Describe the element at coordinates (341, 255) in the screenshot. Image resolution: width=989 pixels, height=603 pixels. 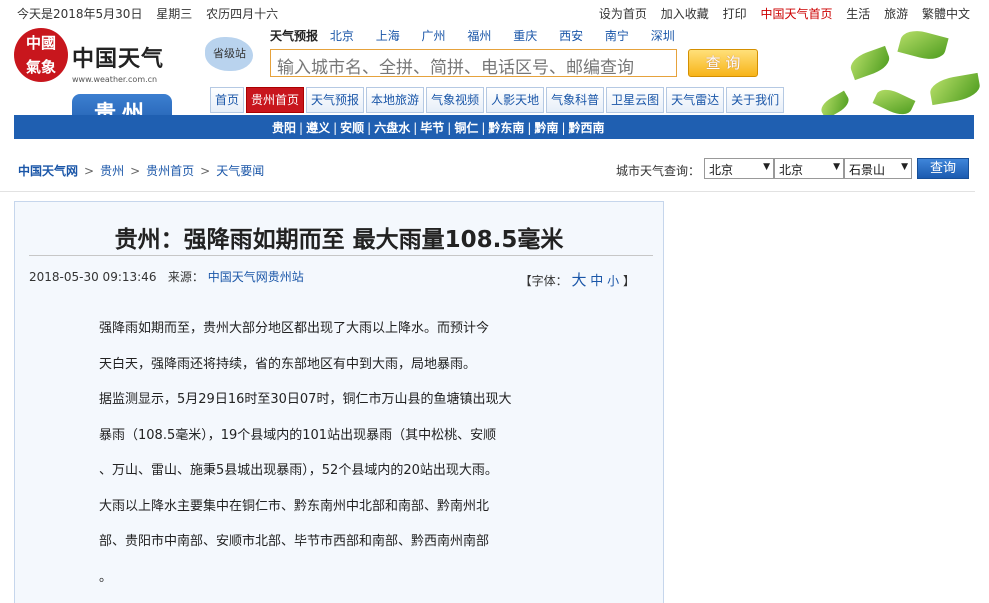
I see `title-divider` at that location.